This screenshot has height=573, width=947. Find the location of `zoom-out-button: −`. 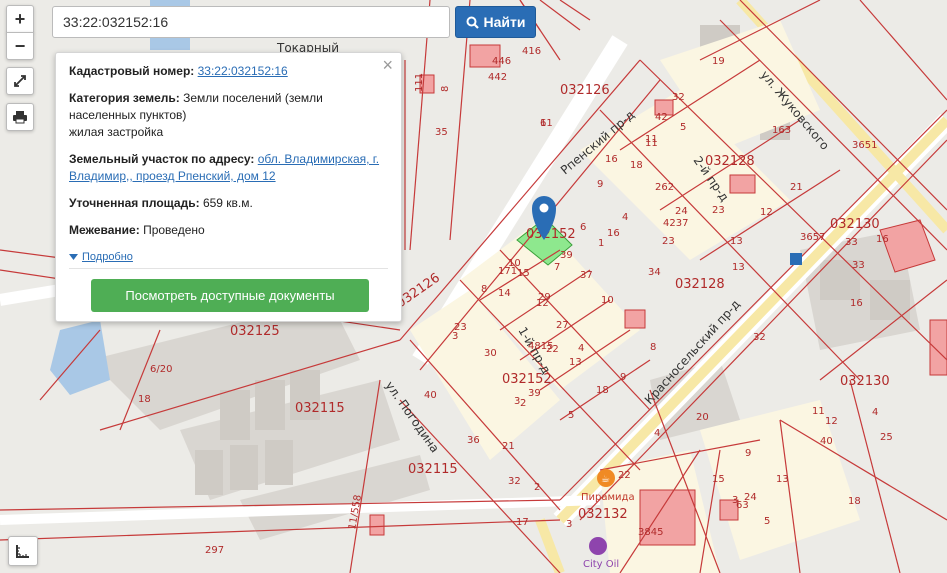

zoom-out-button: − is located at coordinates (20, 46).